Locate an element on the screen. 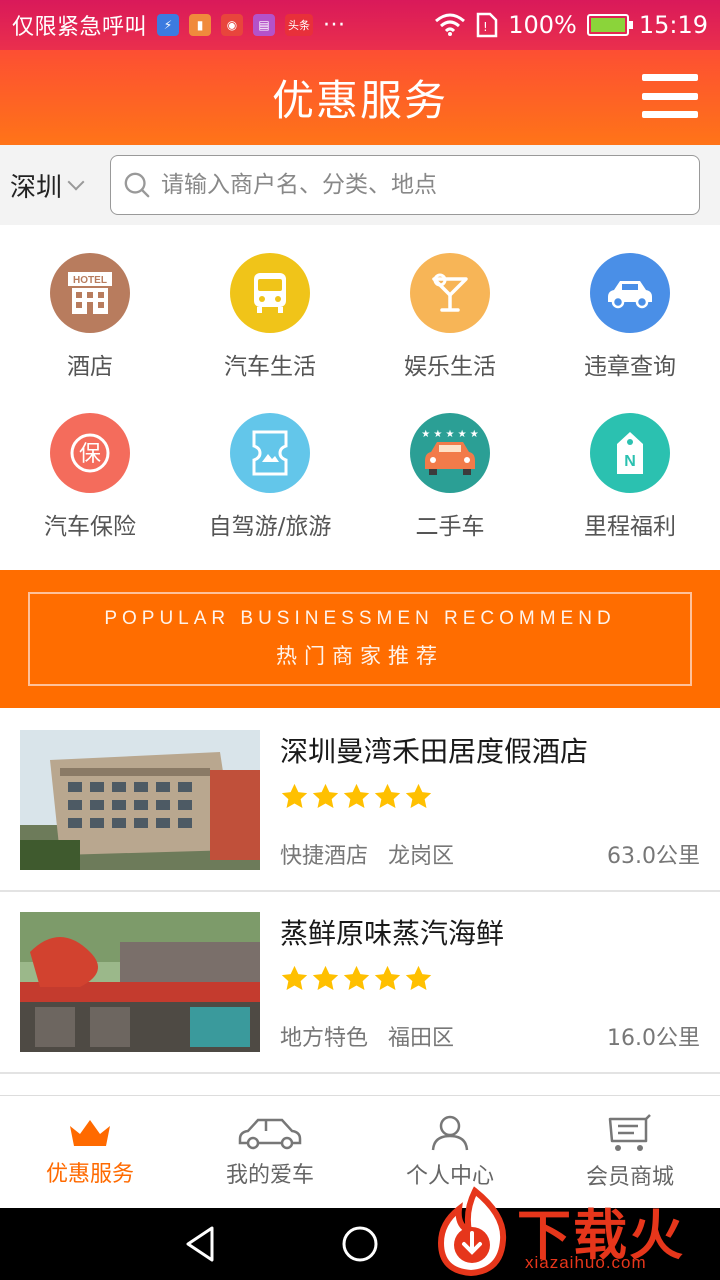 This screenshot has width=720, height=1280. category-car-insurance: 保 汽车保险 is located at coordinates (90, 493).